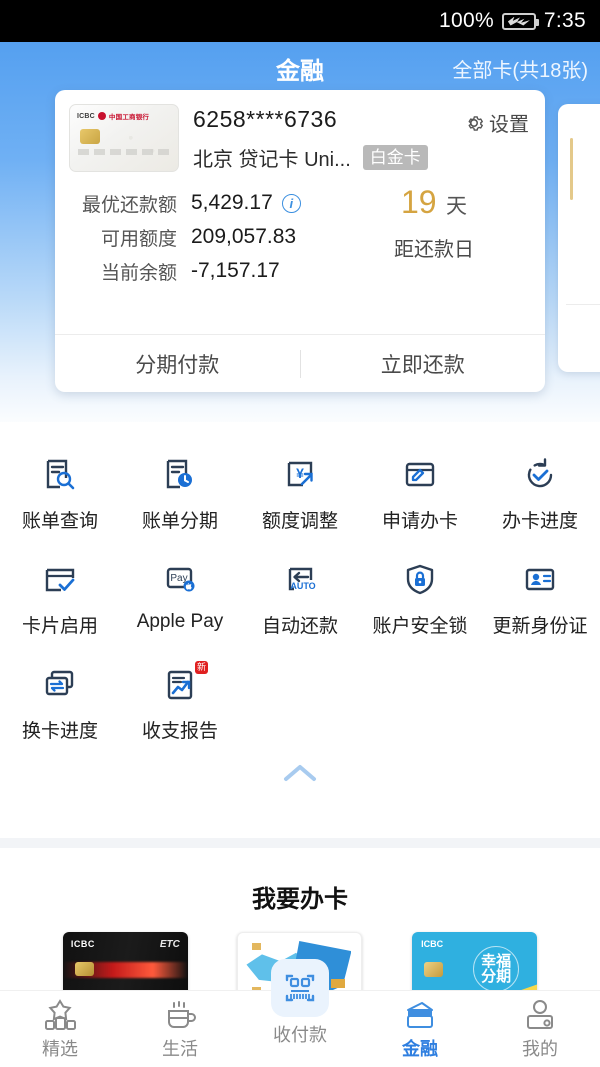 The image size is (600, 1067). I want to click on card-settings-button: 设置, so click(496, 122).